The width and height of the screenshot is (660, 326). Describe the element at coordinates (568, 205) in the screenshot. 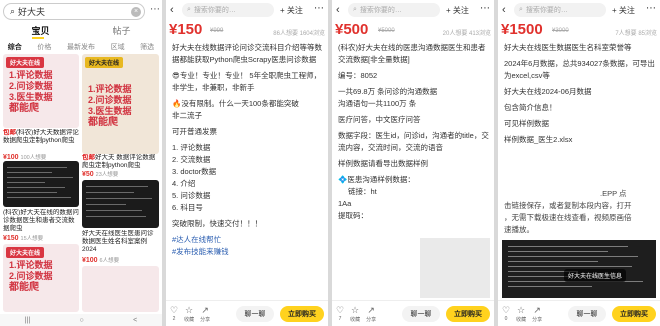

I see `overlay-line: 击链接保存，或者复制本段内容，打开` at that location.